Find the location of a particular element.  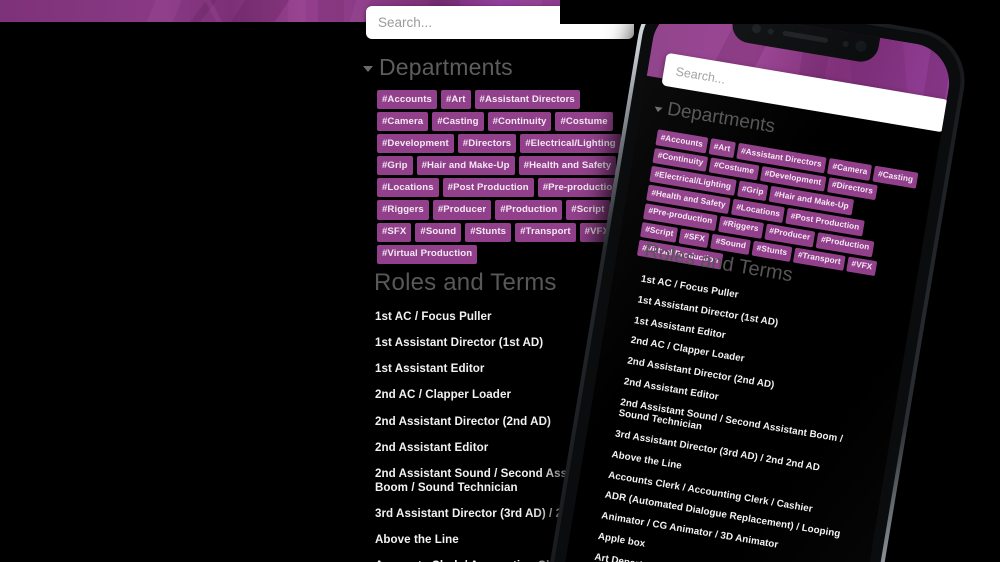

department-tag: #Script is located at coordinates (588, 210).